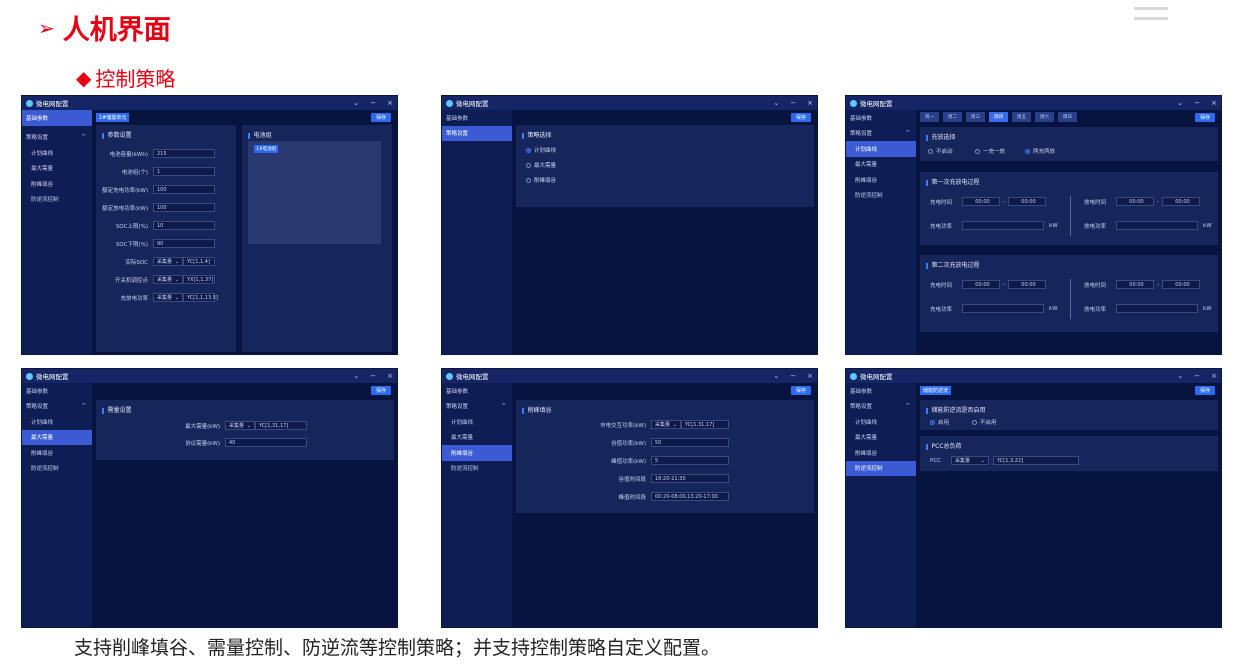  I want to click on radio-demand: 最大需量, so click(541, 165).